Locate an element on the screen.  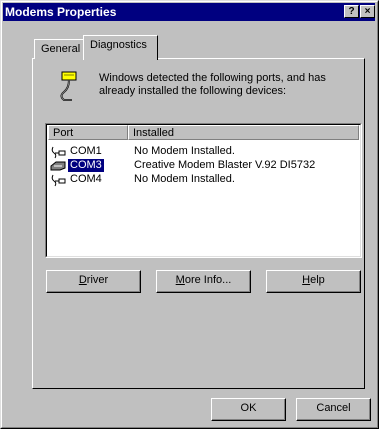
close-button: × is located at coordinates (367, 11).